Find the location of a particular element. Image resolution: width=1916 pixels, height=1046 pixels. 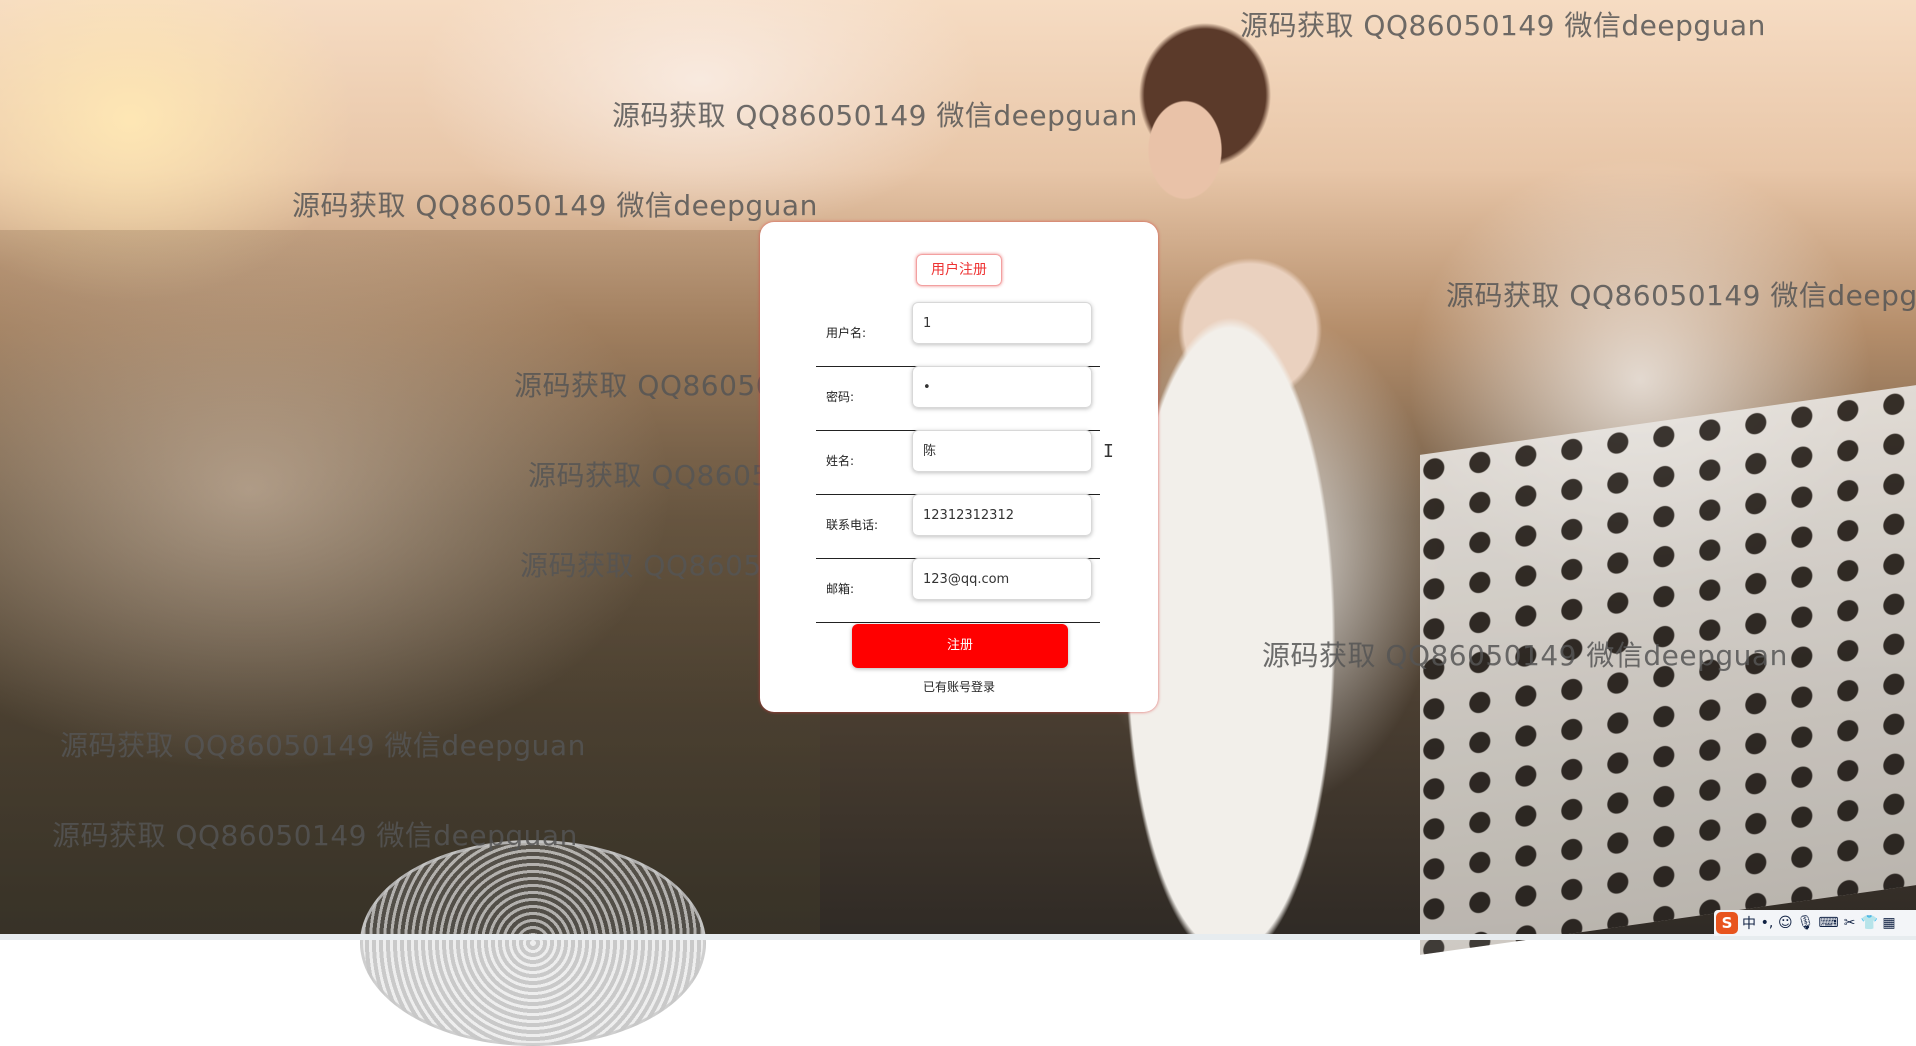

register-title: 用户注册 is located at coordinates (959, 270).